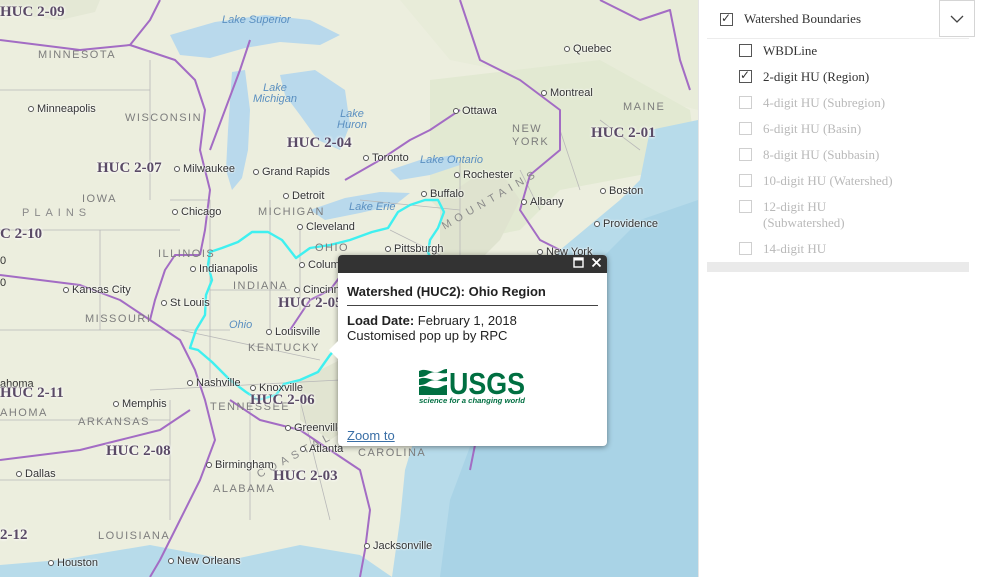 The image size is (981, 577). I want to click on city-label: Detroit, so click(303, 196).